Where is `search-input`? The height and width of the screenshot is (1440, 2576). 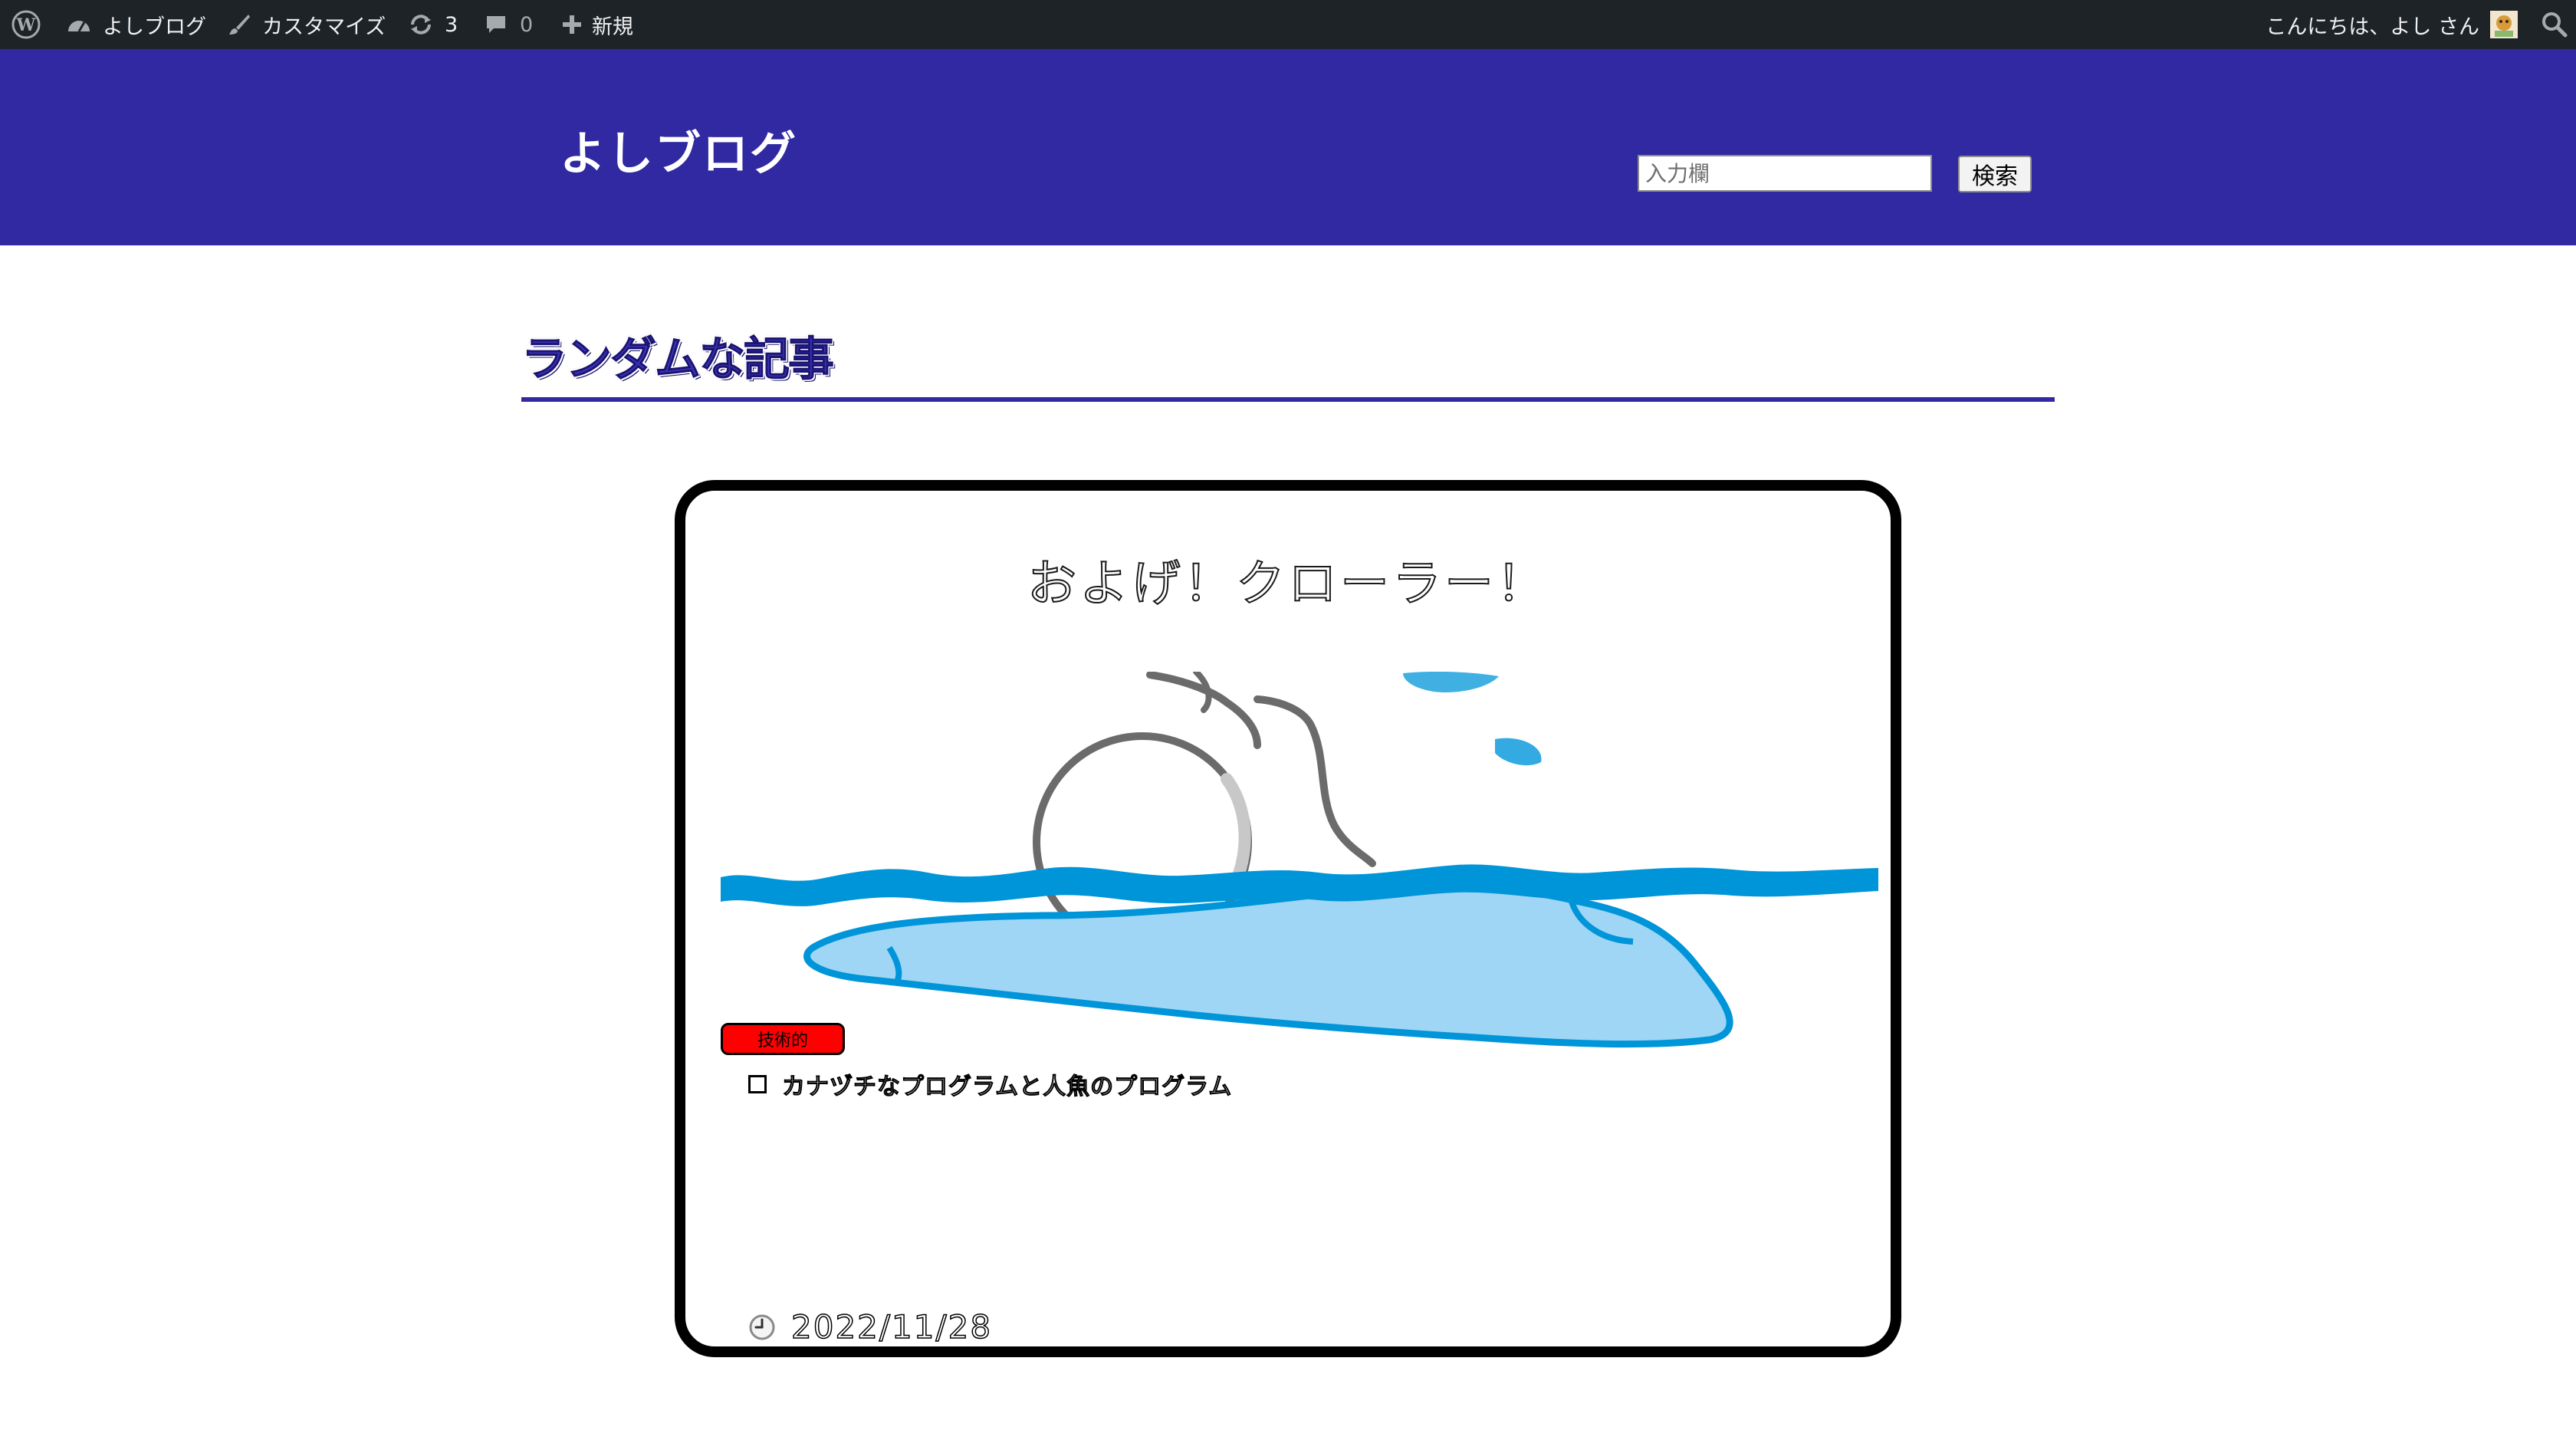 search-input is located at coordinates (1785, 173).